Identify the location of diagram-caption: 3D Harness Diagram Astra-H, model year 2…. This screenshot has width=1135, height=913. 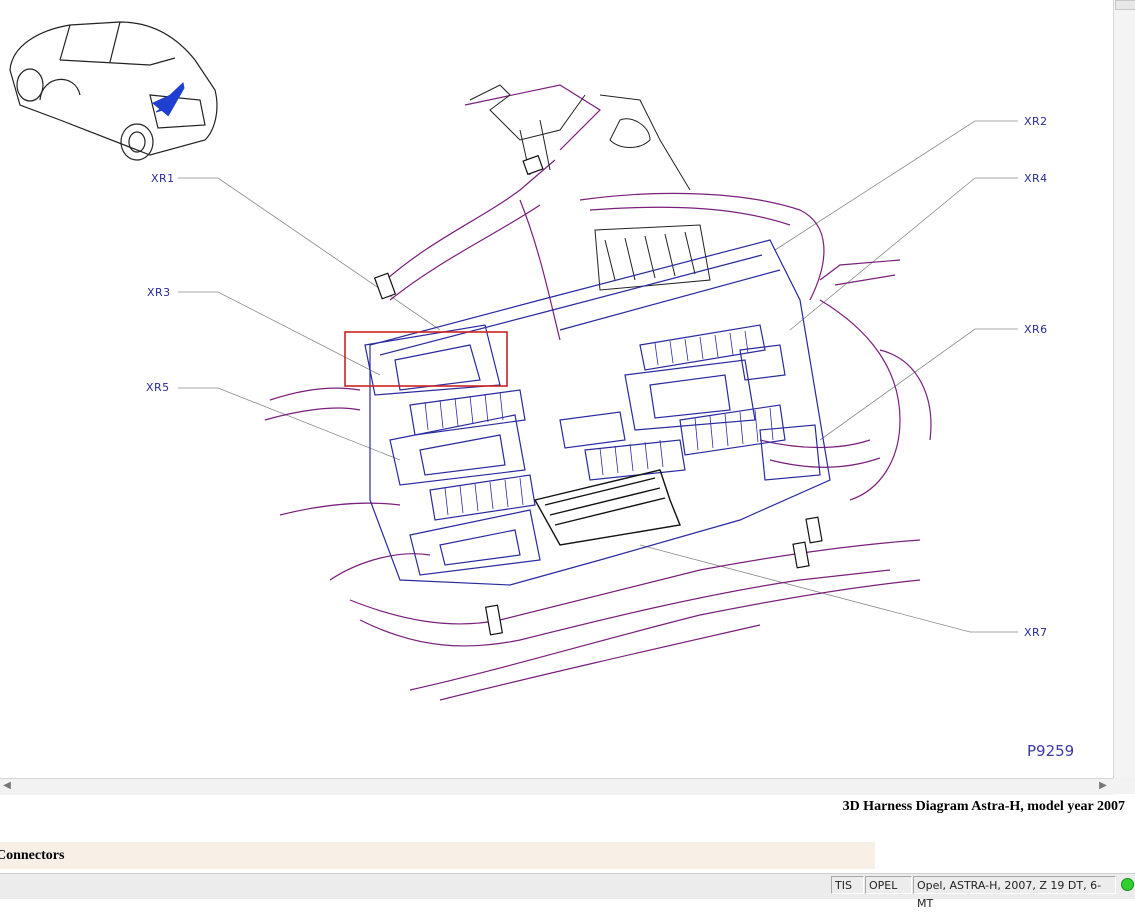
(983, 806).